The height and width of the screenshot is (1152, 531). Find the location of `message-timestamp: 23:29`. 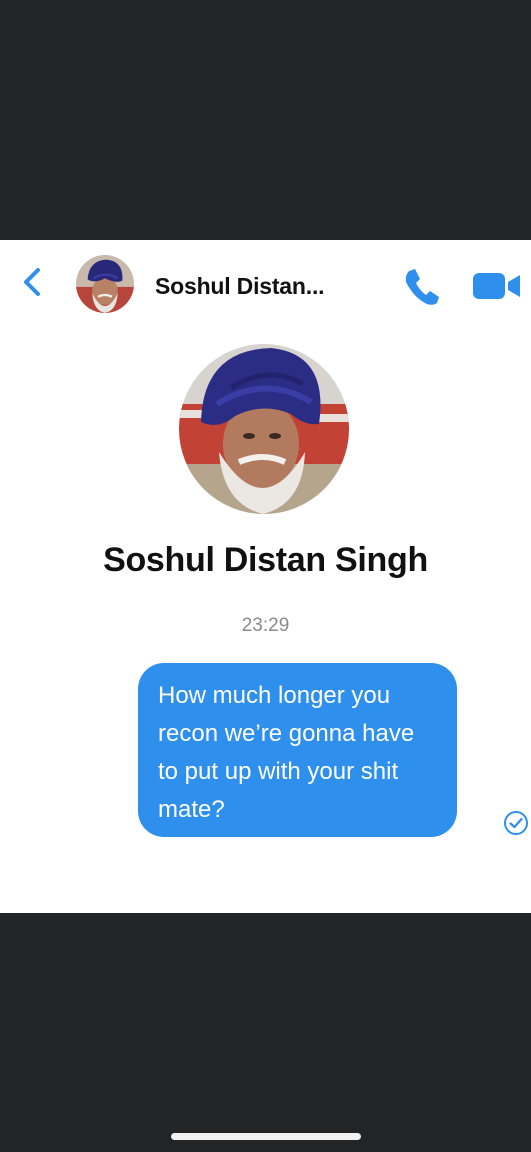

message-timestamp: 23:29 is located at coordinates (265, 625).